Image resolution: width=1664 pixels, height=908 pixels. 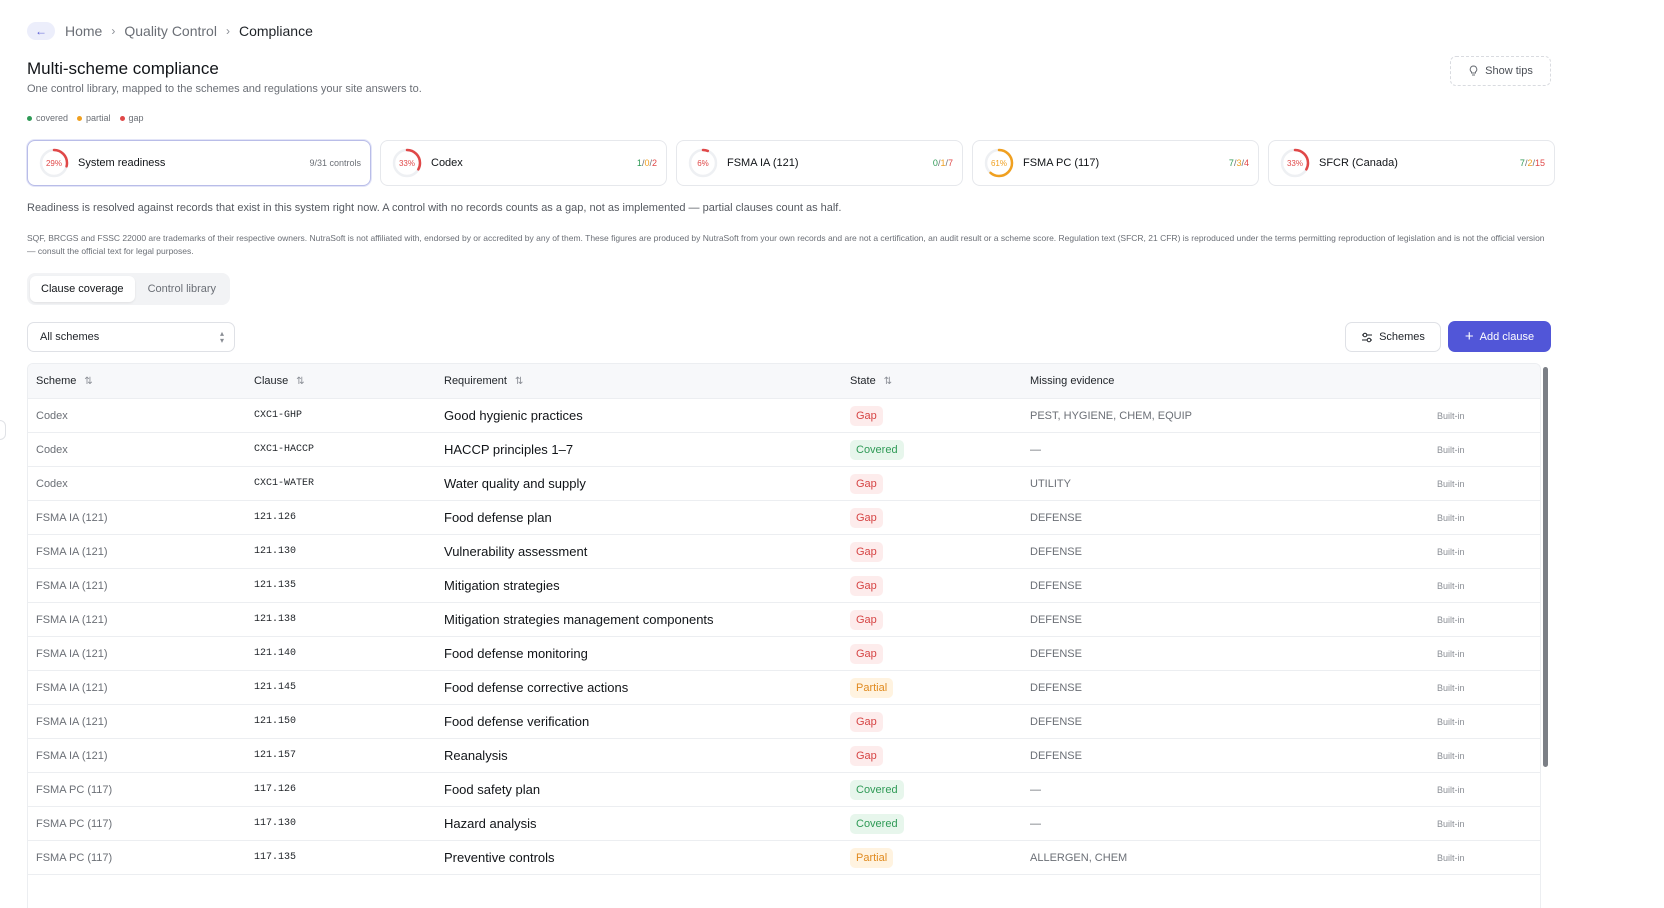 What do you see at coordinates (1473, 70) in the screenshot?
I see `lightbulb-icon` at bounding box center [1473, 70].